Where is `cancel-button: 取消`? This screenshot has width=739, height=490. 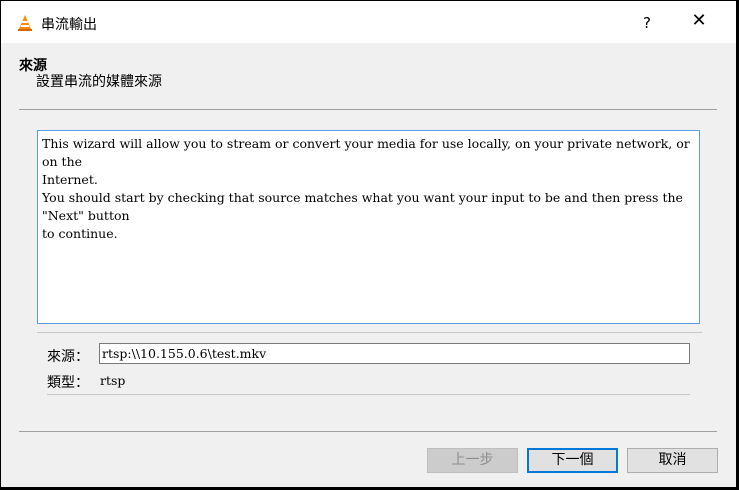
cancel-button: 取消 is located at coordinates (672, 460).